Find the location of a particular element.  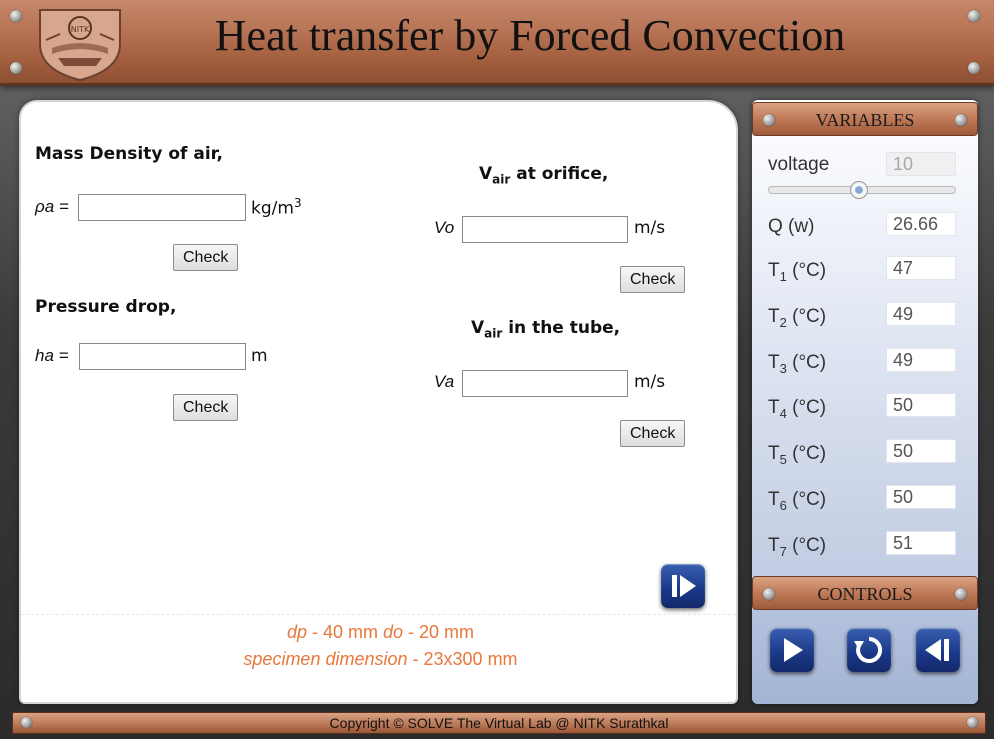

temp-value-5: 50 is located at coordinates (921, 451).